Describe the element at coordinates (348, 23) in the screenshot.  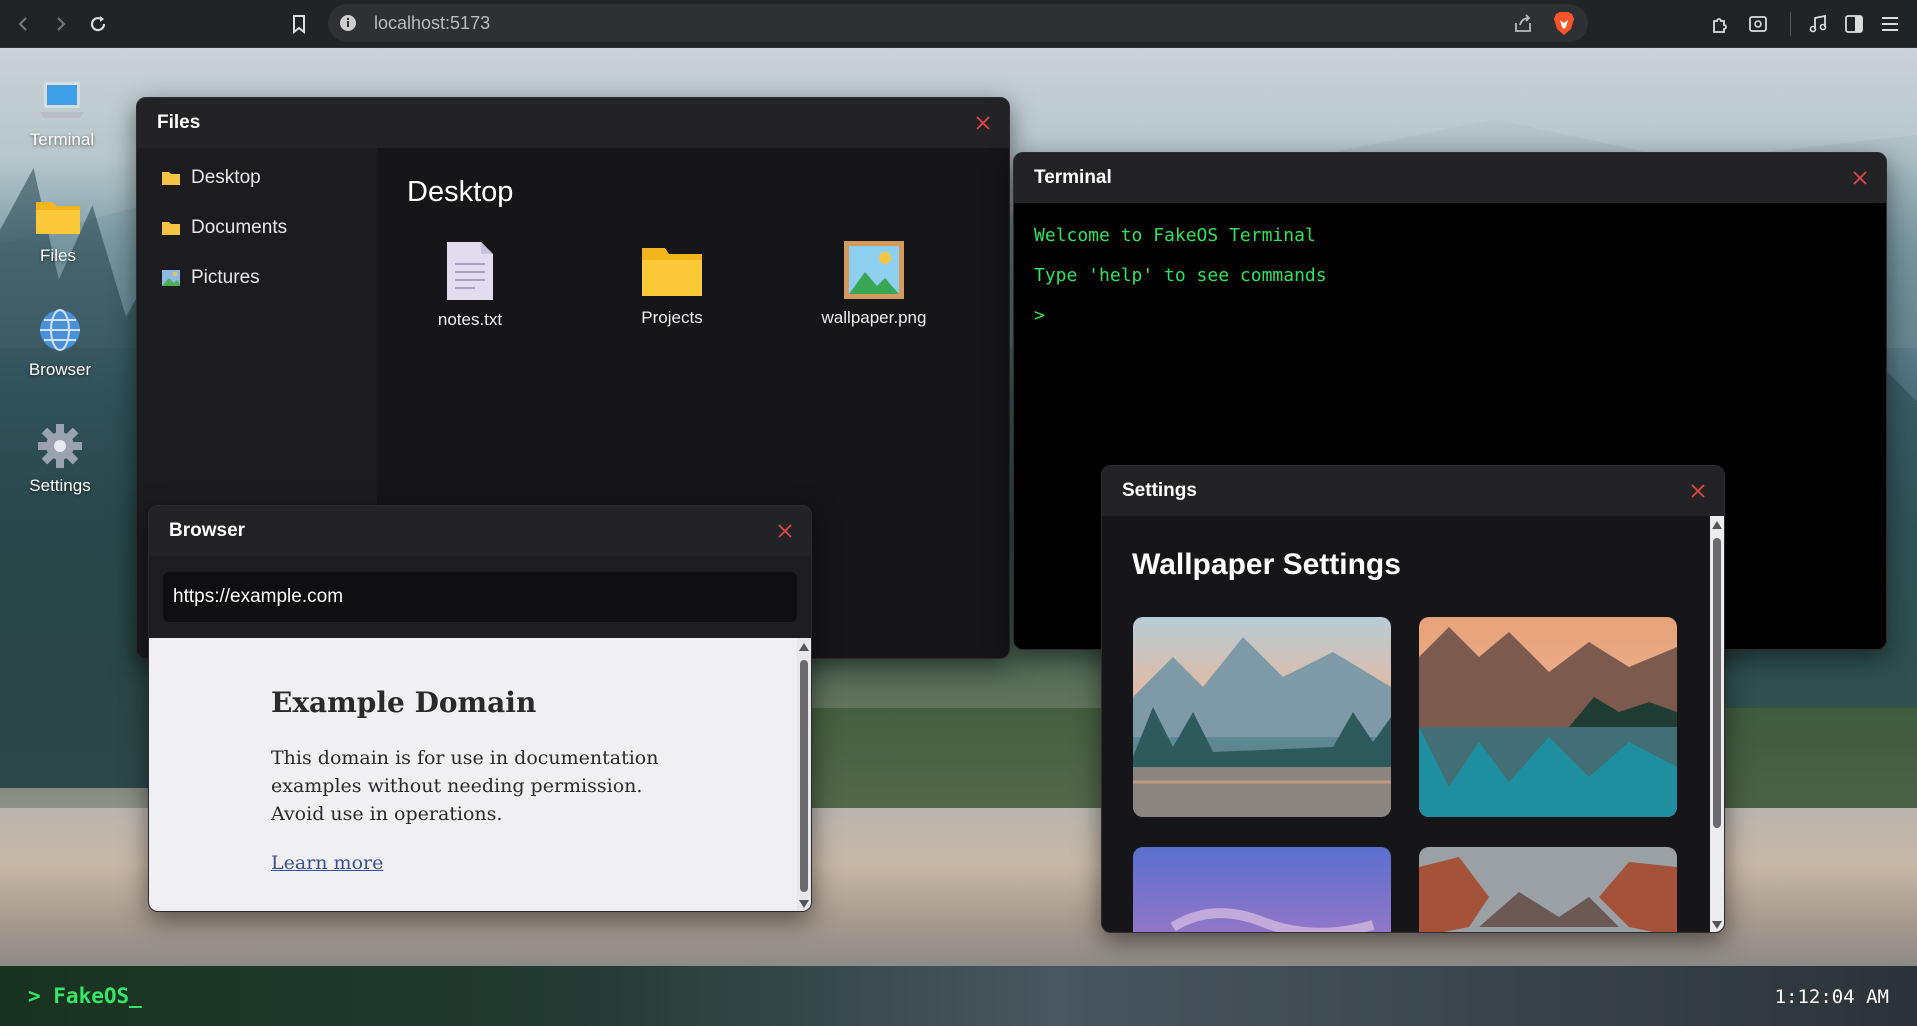
I see `info-icon` at that location.